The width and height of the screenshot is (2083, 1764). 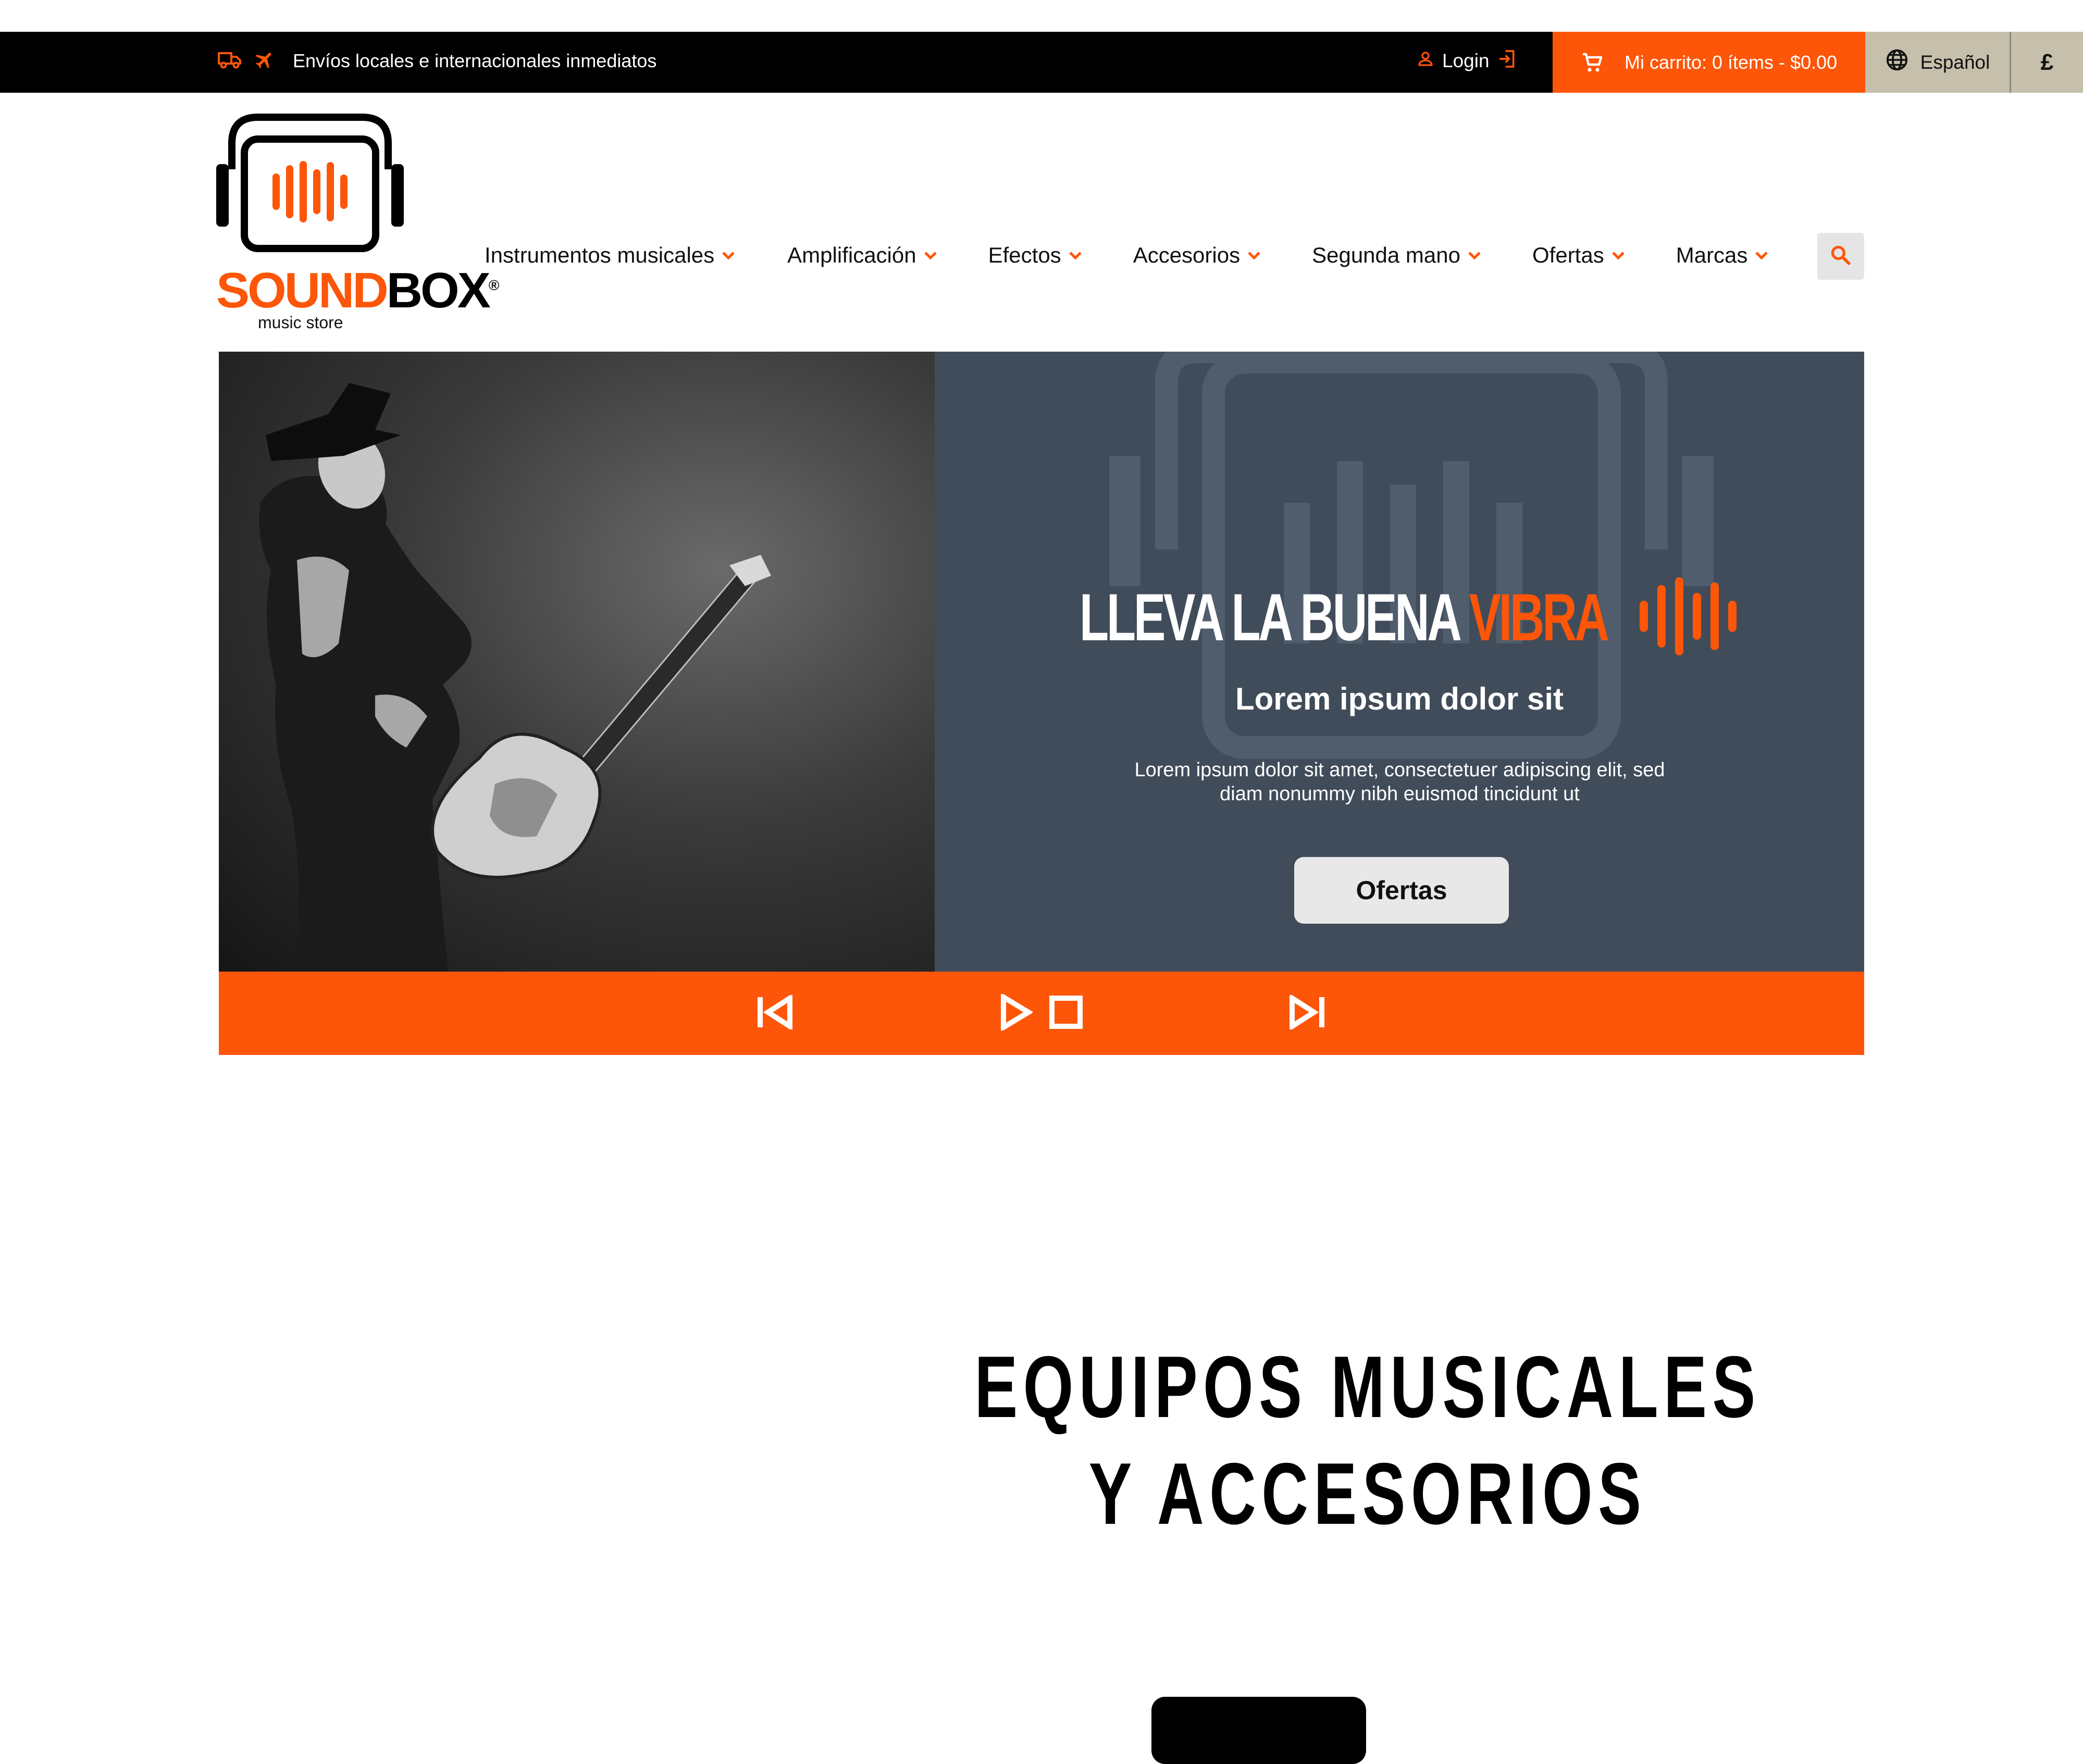 I want to click on nav-item-segunda-mano: Segunda mano, so click(x=1396, y=255).